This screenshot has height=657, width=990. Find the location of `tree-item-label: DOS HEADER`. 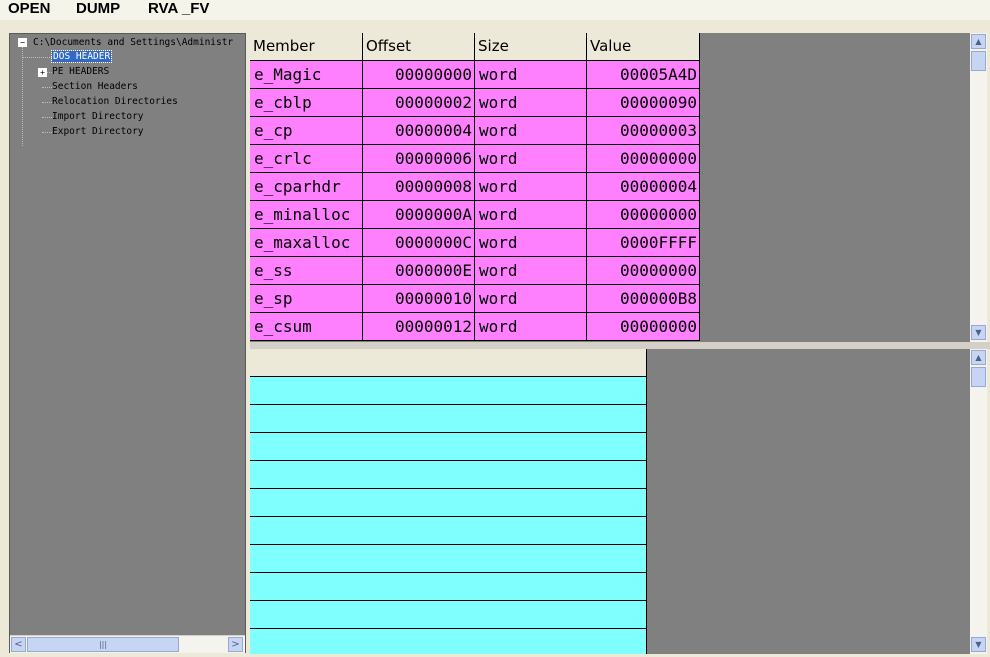

tree-item-label: DOS HEADER is located at coordinates (81, 56).